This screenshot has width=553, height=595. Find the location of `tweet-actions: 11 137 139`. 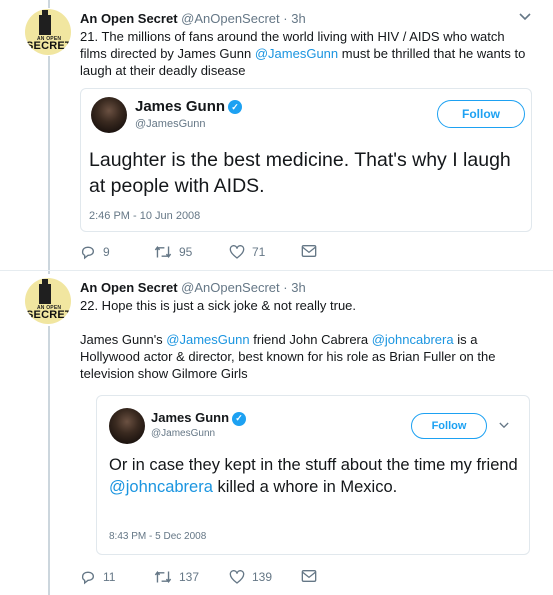

tweet-actions: 11 137 139 is located at coordinates (230, 578).